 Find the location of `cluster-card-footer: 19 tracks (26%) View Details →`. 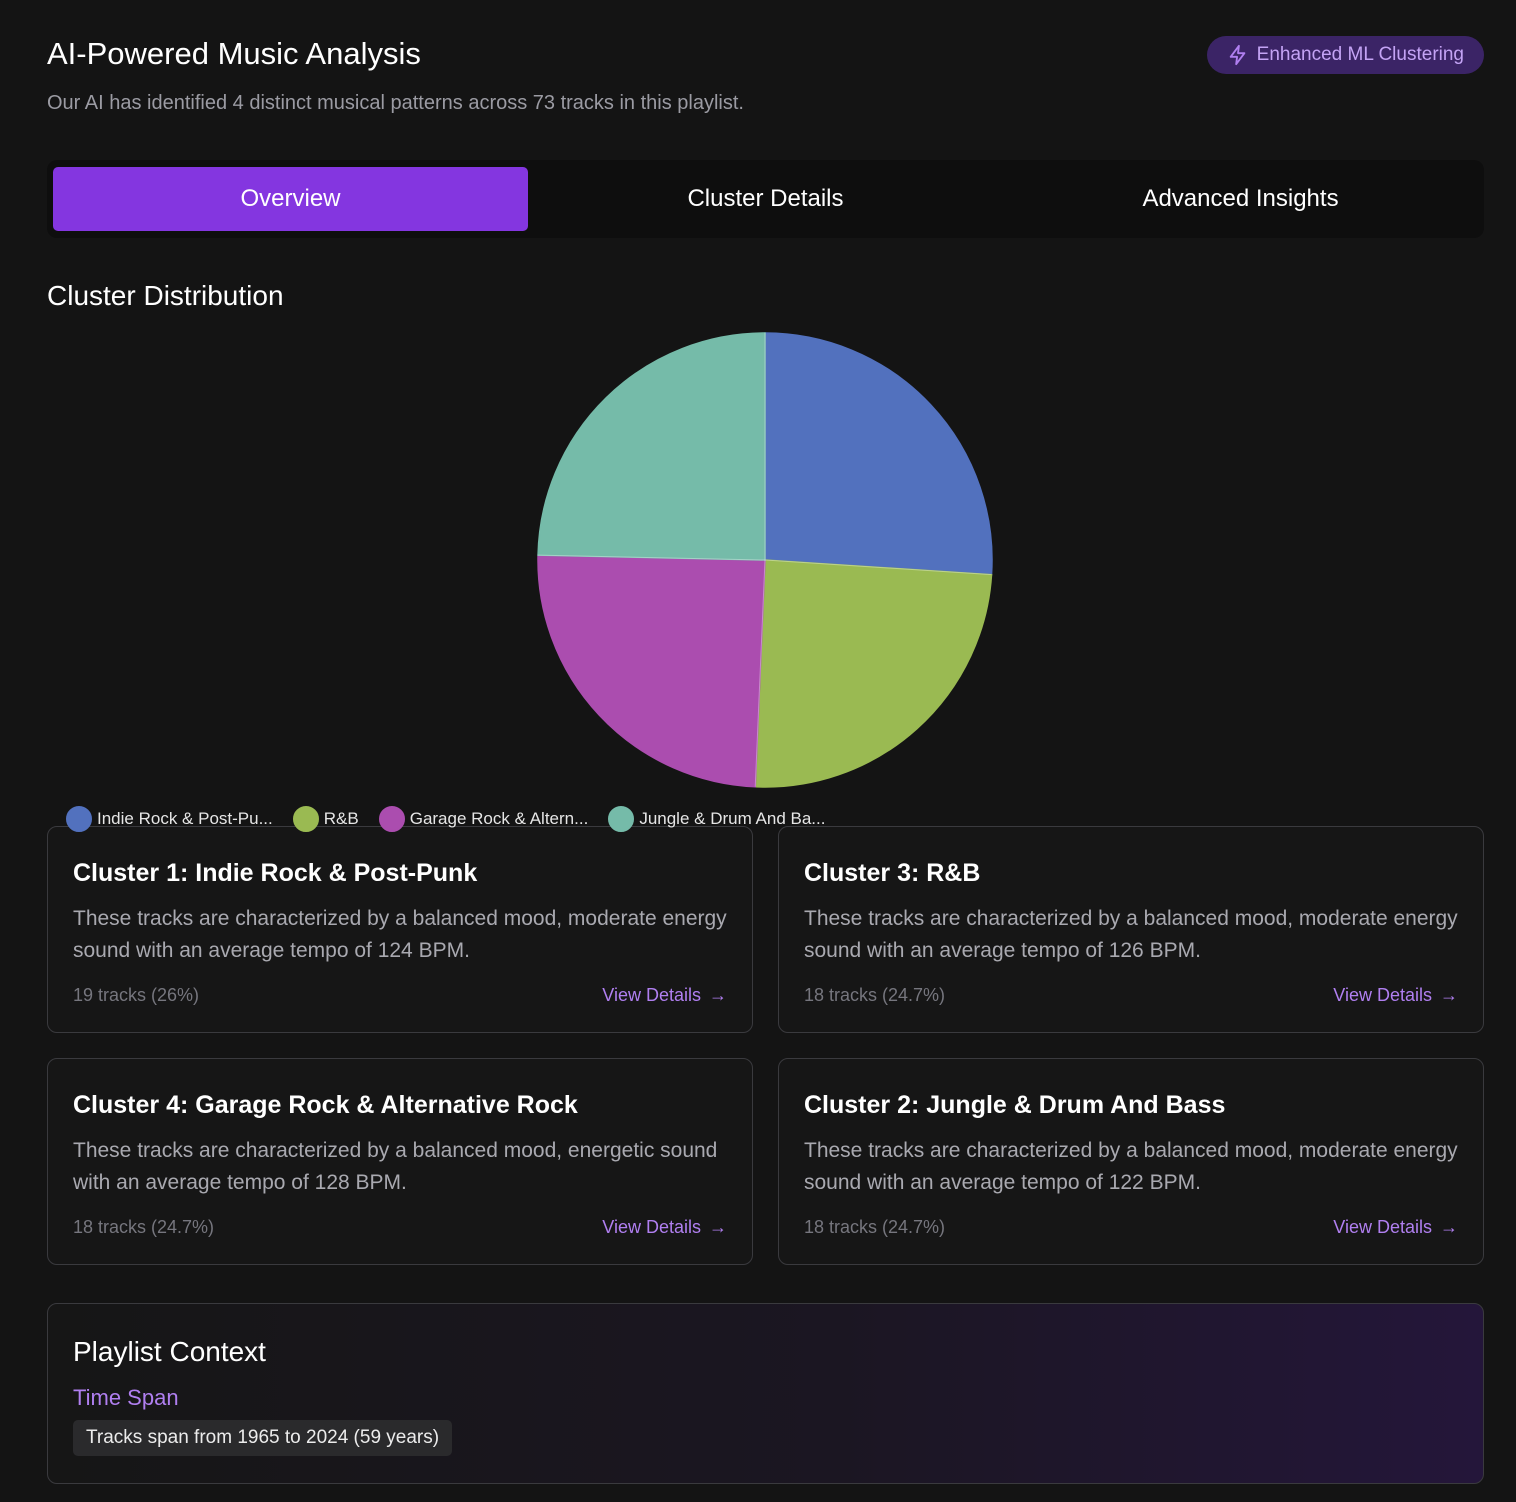

cluster-card-footer: 19 tracks (26%) View Details → is located at coordinates (400, 995).